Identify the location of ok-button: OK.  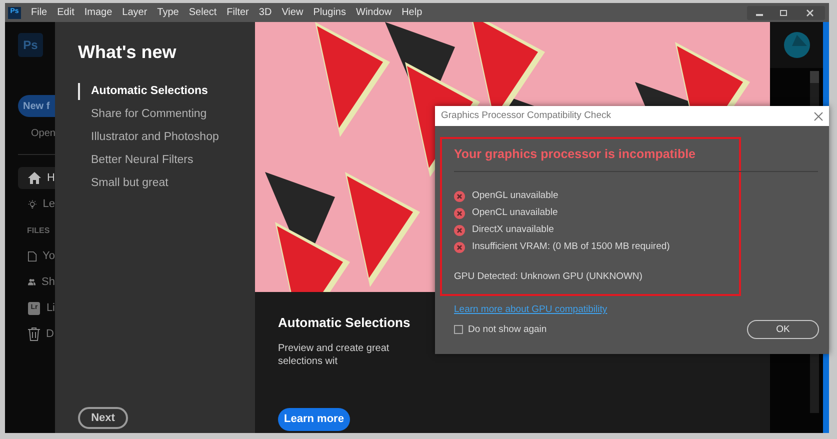
(783, 330).